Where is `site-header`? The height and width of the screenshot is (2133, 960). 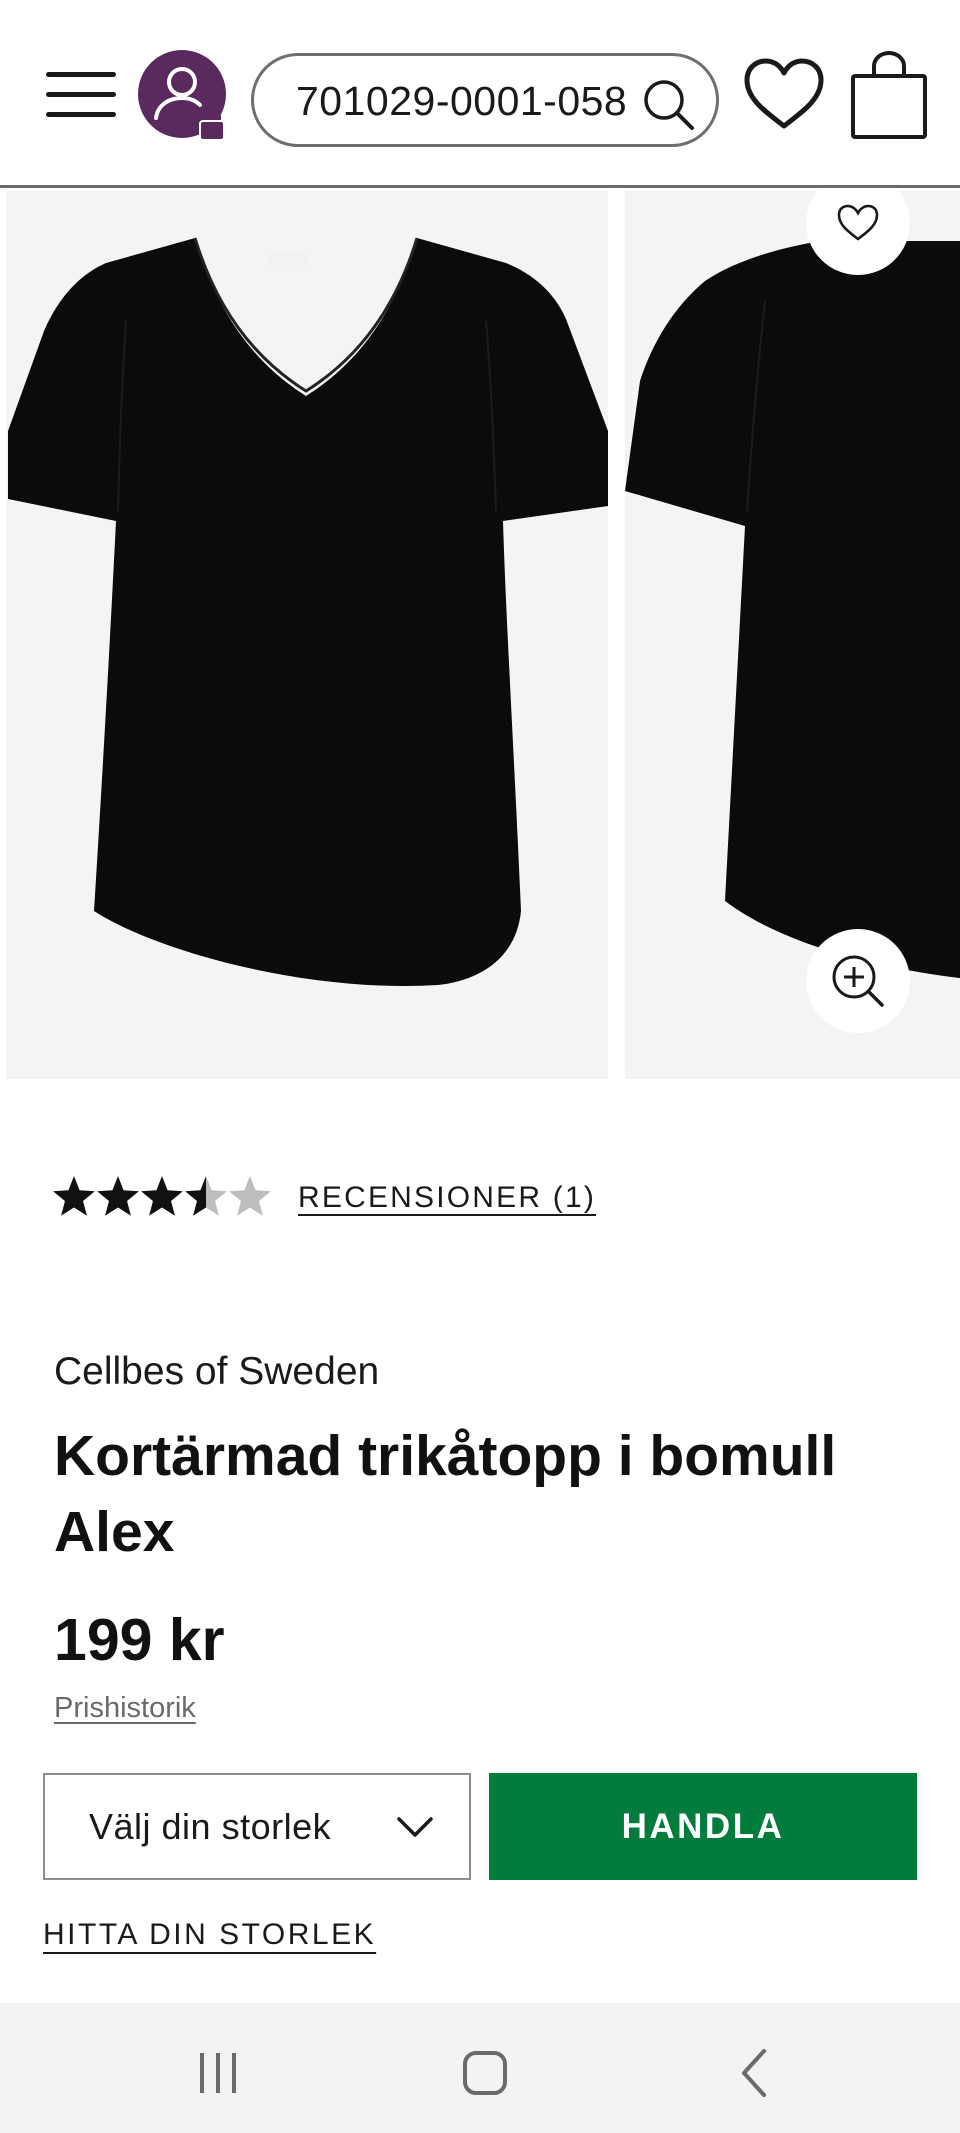
site-header is located at coordinates (480, 94).